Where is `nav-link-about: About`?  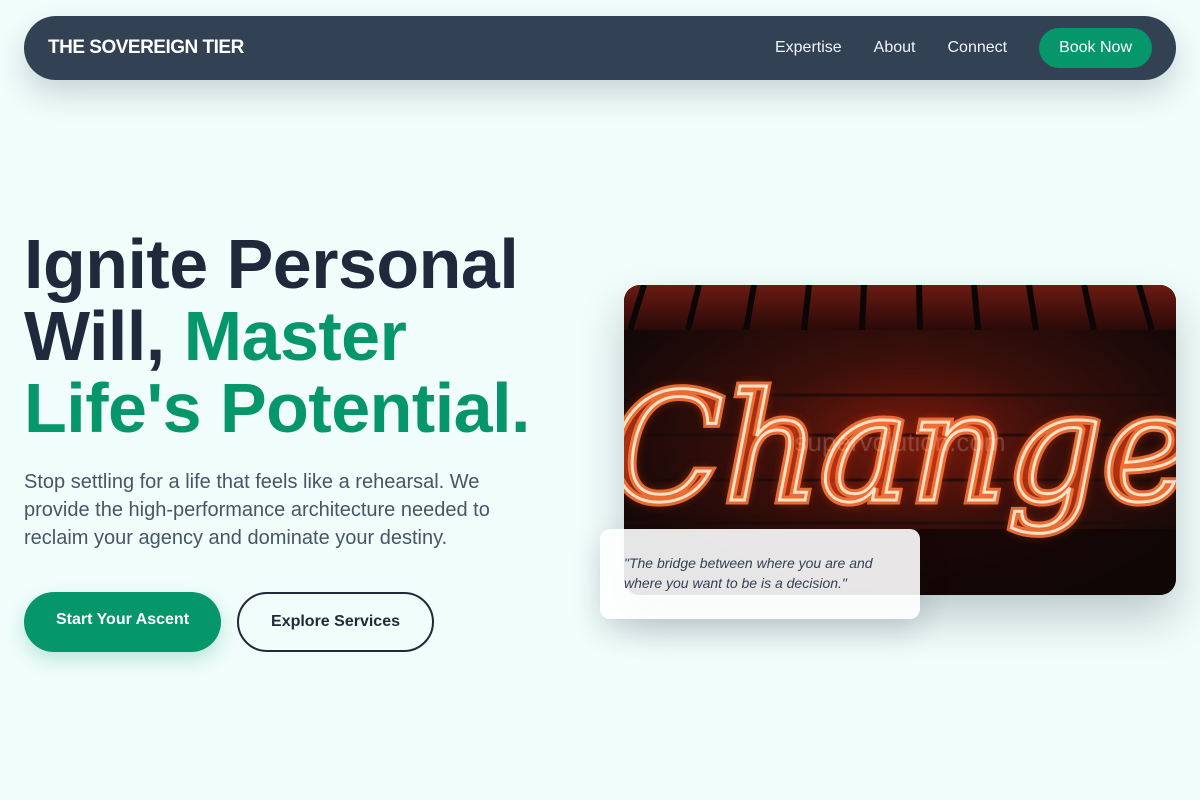
nav-link-about: About is located at coordinates (895, 48).